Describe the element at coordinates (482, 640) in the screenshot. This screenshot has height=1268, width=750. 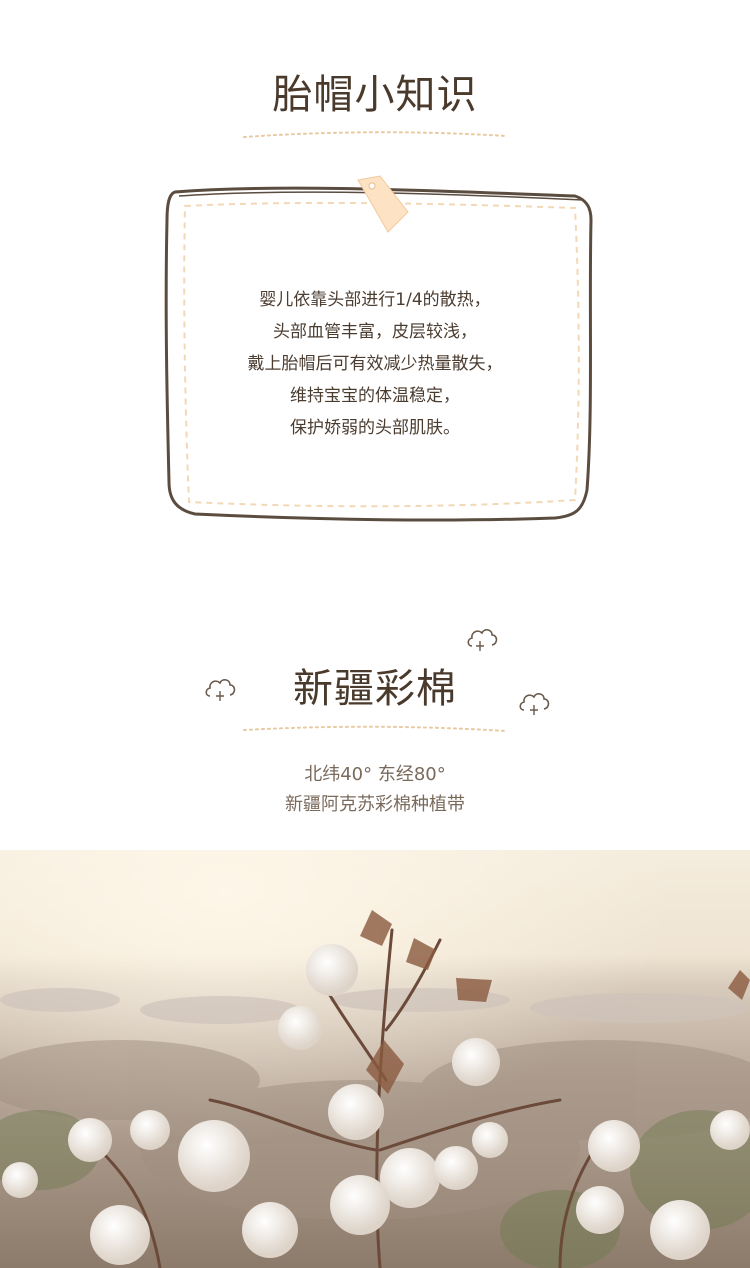
I see `cloud-cotton-icon` at that location.